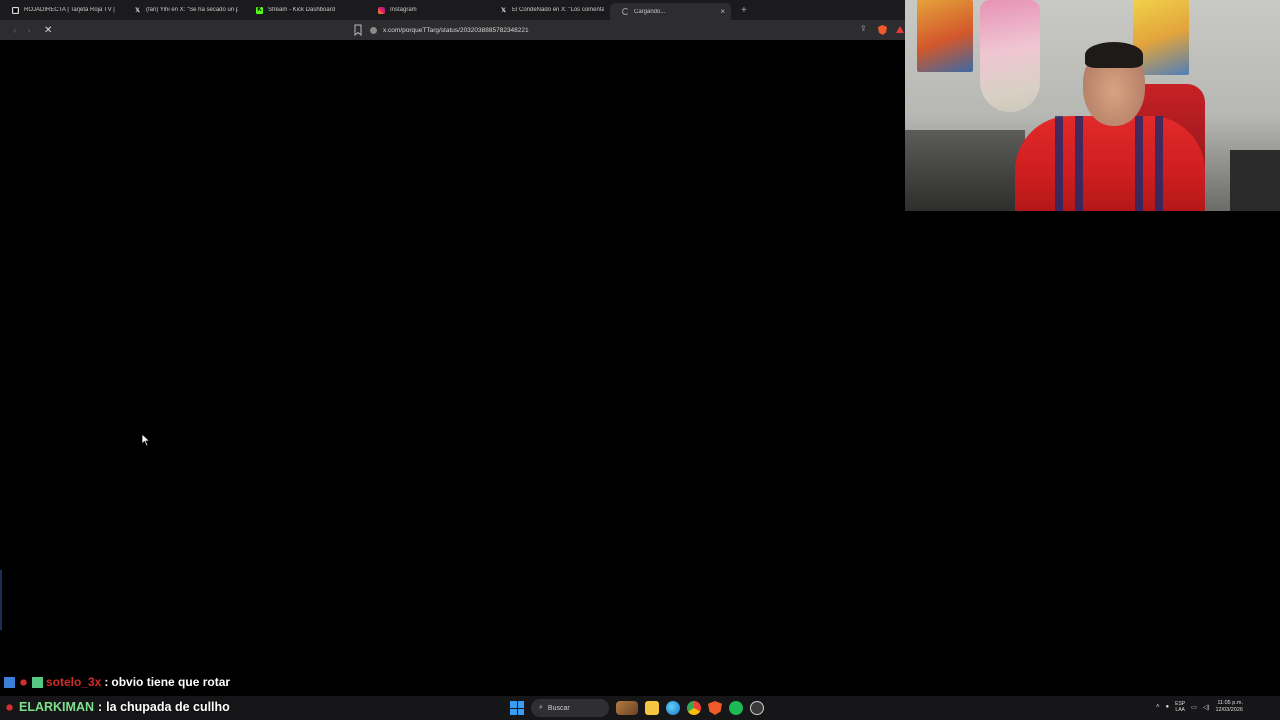 The image size is (1280, 720). I want to click on widgets-icon, so click(627, 708).